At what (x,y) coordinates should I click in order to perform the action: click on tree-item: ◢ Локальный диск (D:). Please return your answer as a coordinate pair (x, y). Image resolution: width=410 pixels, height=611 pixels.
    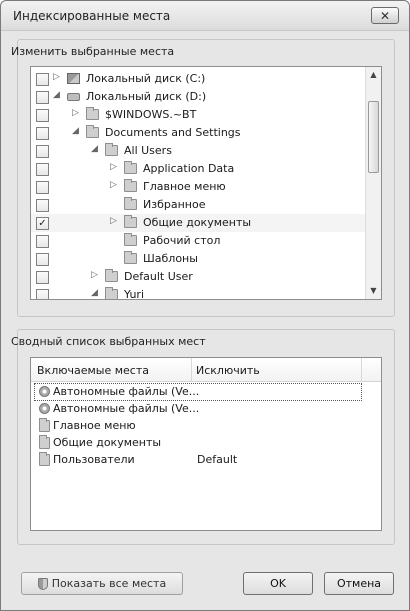
    Looking at the image, I should click on (199, 97).